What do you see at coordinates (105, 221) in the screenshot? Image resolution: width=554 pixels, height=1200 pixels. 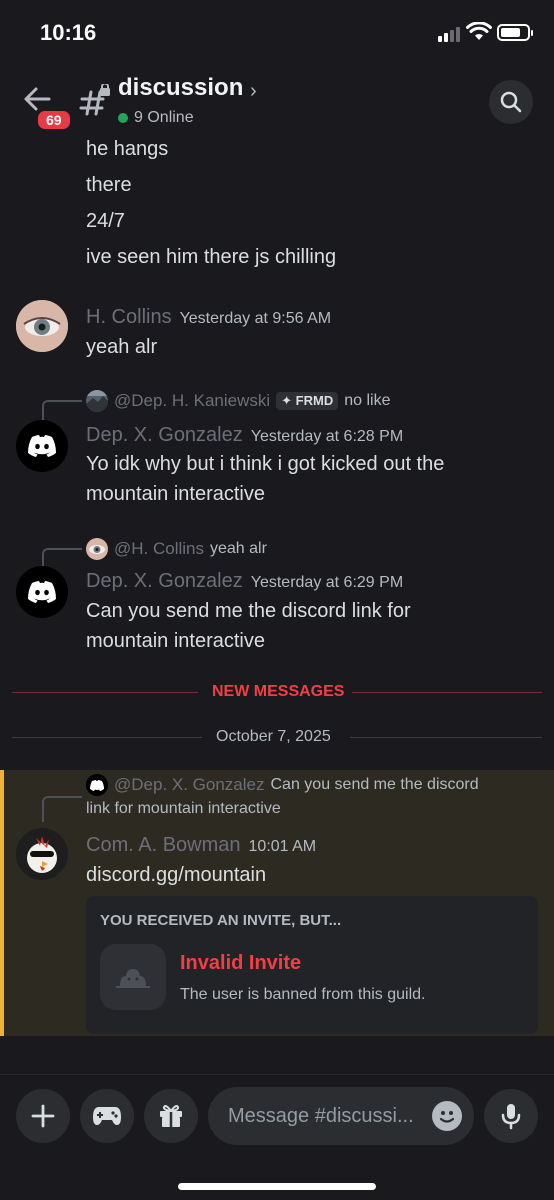 I see `message-line: 24/7` at bounding box center [105, 221].